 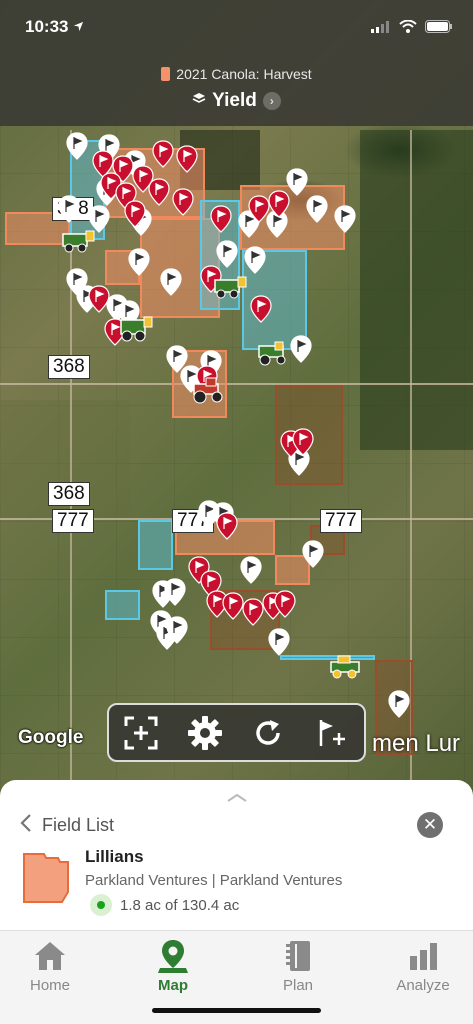 I want to click on season-label: 2021 Canola: Harvest, so click(x=236, y=74).